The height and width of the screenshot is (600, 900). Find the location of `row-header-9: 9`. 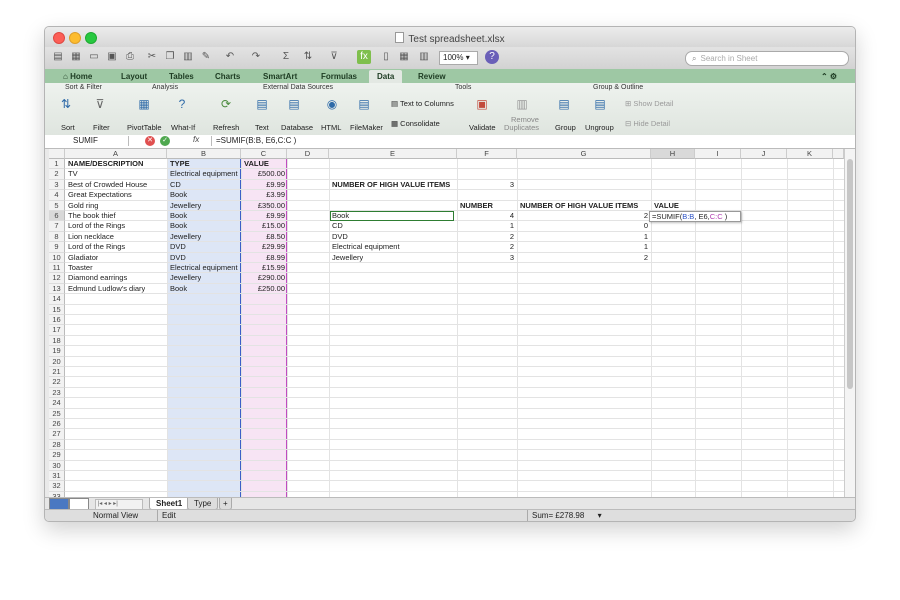

row-header-9: 9 is located at coordinates (57, 247).